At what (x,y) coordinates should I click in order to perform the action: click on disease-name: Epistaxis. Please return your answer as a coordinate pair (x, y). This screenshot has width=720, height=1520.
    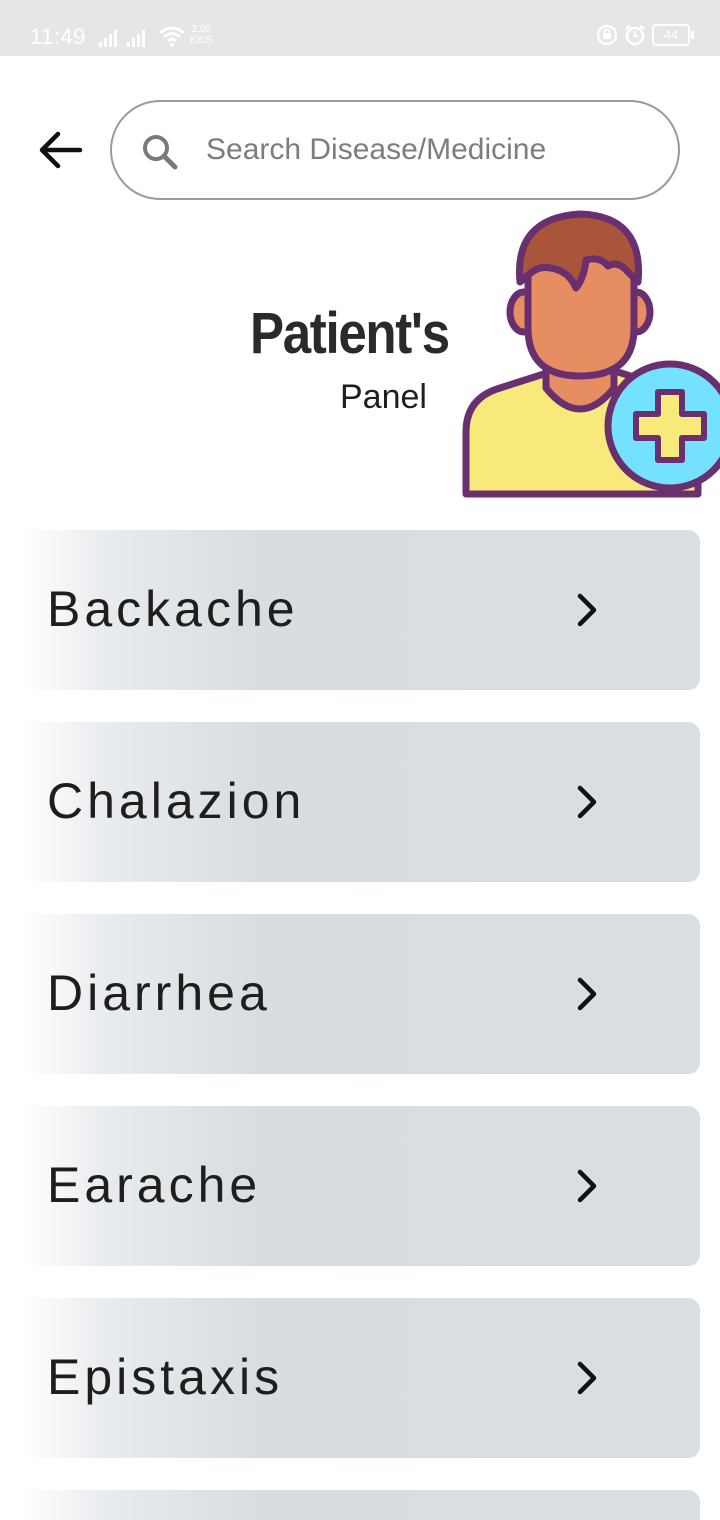
    Looking at the image, I should click on (165, 1377).